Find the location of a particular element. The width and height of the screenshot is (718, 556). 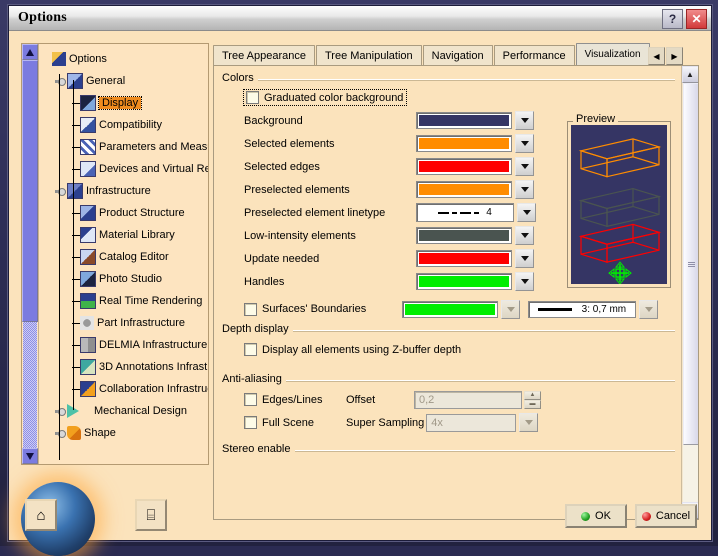

selected-edges-dropdown-button is located at coordinates (524, 166).